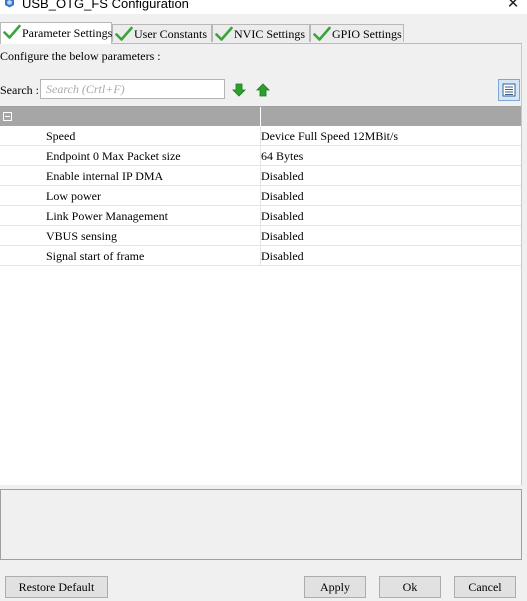 This screenshot has height=601, width=527. I want to click on parameter-row-vbus-sensing: VBUS sensing Disabled, so click(260, 236).